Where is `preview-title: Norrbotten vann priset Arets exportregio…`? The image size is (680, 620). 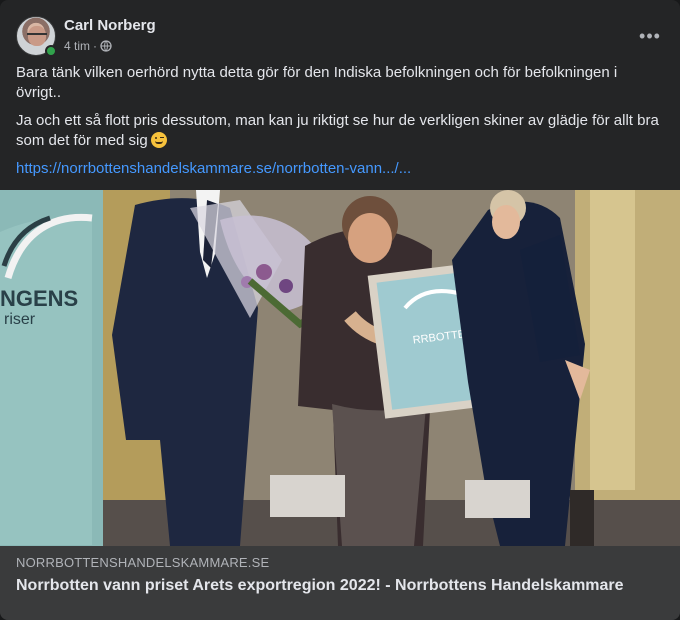 preview-title: Norrbotten vann priset Arets exportregio… is located at coordinates (321, 585).